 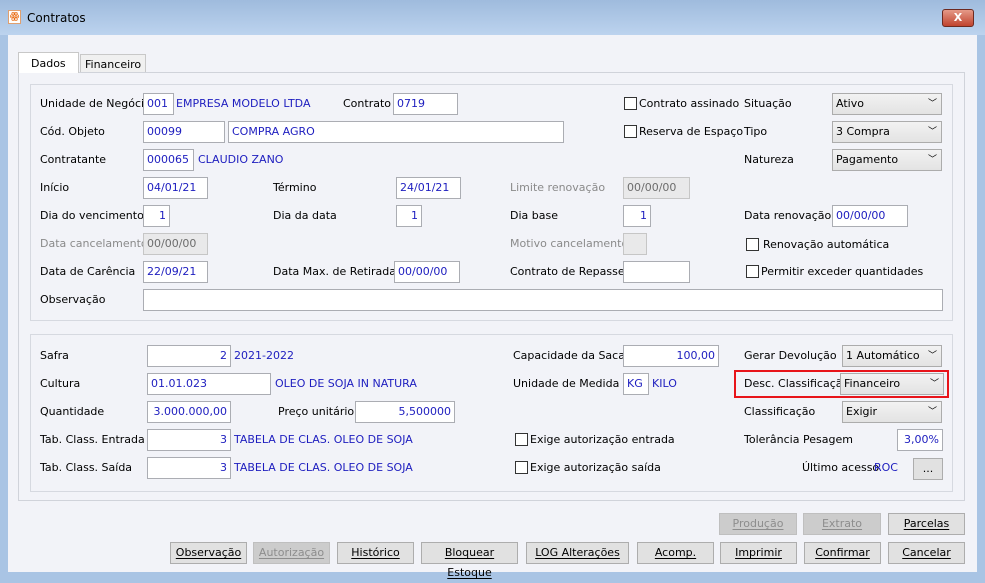 I want to click on classificacao-label: Classificação, so click(x=780, y=411).